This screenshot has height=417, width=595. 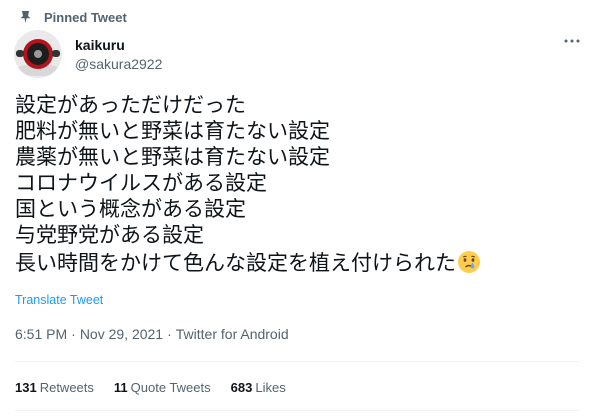 What do you see at coordinates (121, 334) in the screenshot?
I see `tweet-date: Nov 29, 2021` at bounding box center [121, 334].